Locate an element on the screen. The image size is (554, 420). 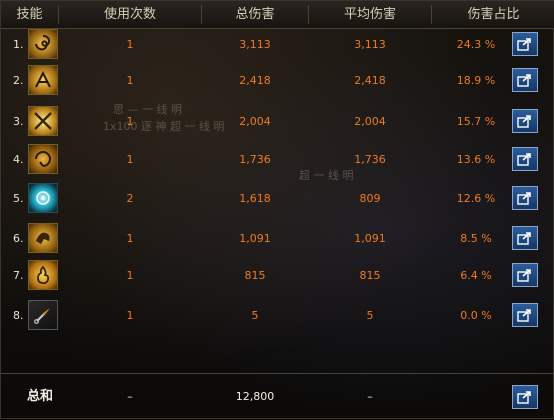
total-damage: 1,091 is located at coordinates (255, 238).